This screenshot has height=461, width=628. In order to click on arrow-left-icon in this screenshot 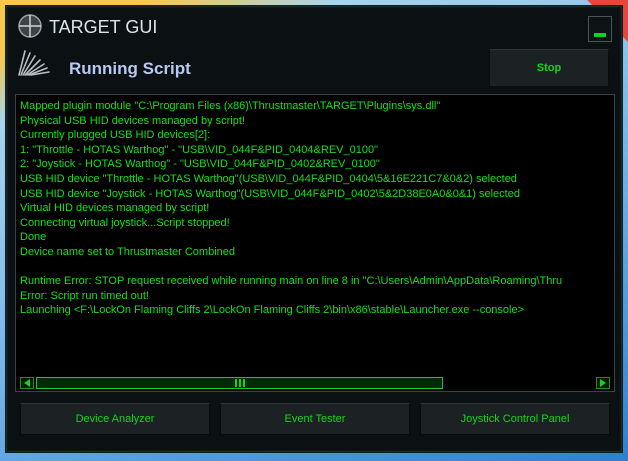, I will do `click(27, 383)`.